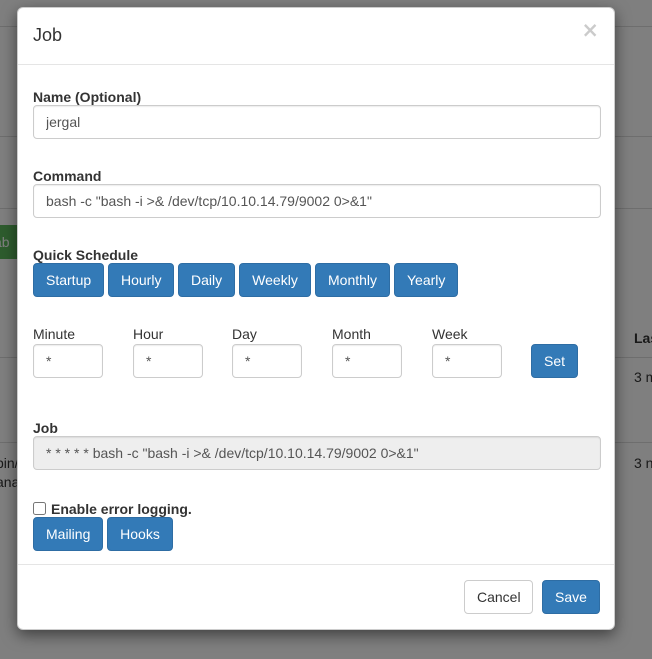 The height and width of the screenshot is (659, 652). What do you see at coordinates (498, 597) in the screenshot?
I see `cancel-button: Cancel` at bounding box center [498, 597].